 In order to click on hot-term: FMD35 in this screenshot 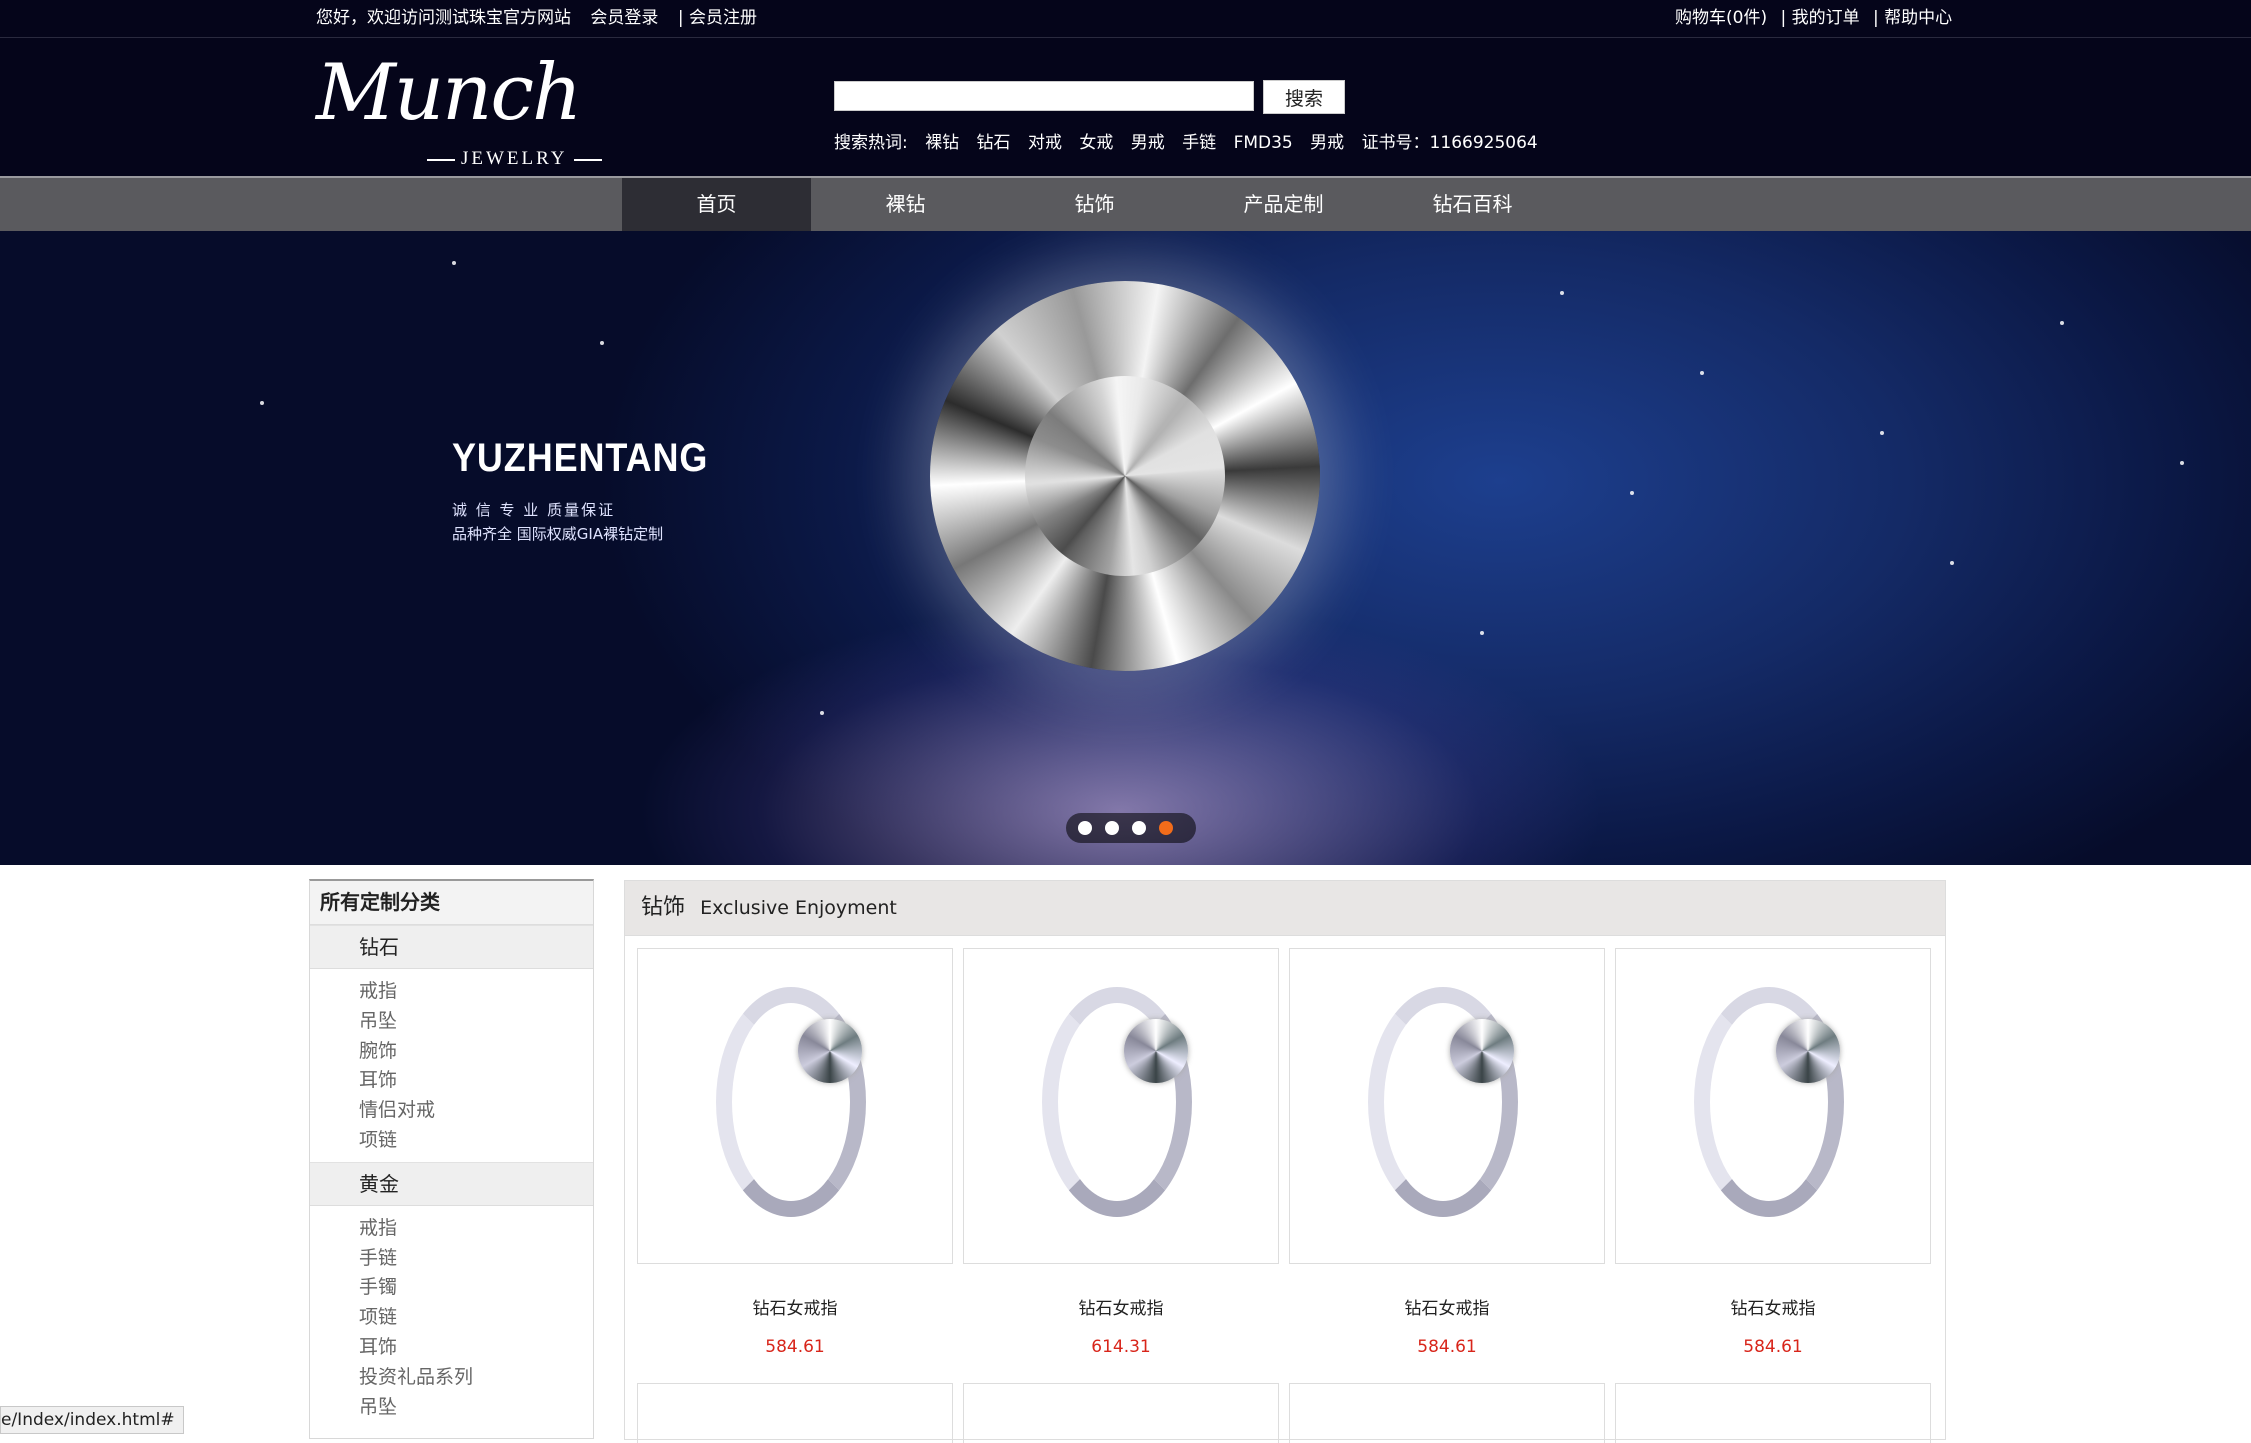, I will do `click(1263, 143)`.